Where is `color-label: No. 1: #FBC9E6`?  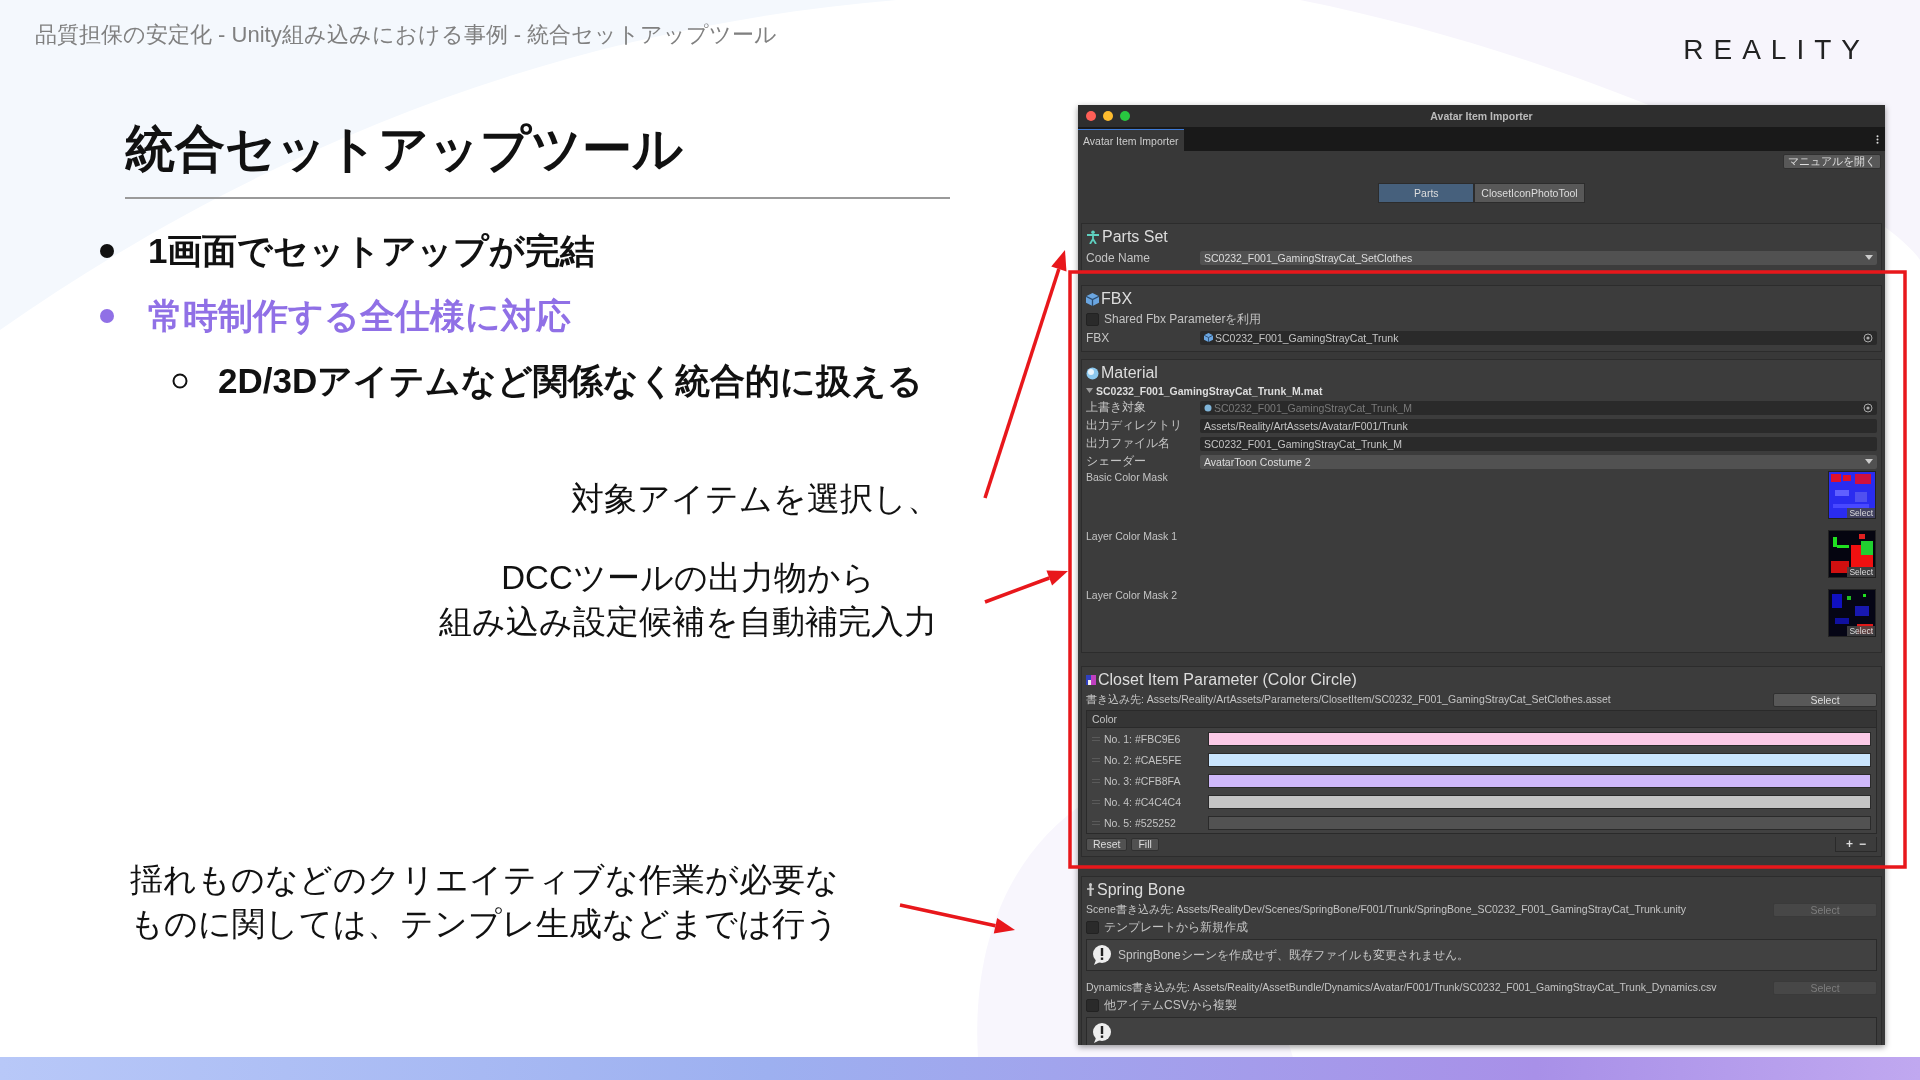
color-label: No. 1: #FBC9E6 is located at coordinates (1143, 738).